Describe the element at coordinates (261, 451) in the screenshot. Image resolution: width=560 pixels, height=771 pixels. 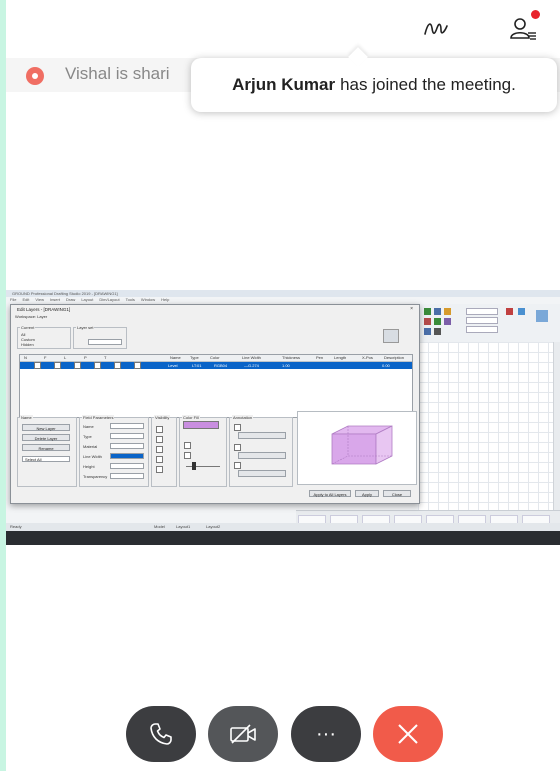
I see `annotation-group: Annotation` at that location.